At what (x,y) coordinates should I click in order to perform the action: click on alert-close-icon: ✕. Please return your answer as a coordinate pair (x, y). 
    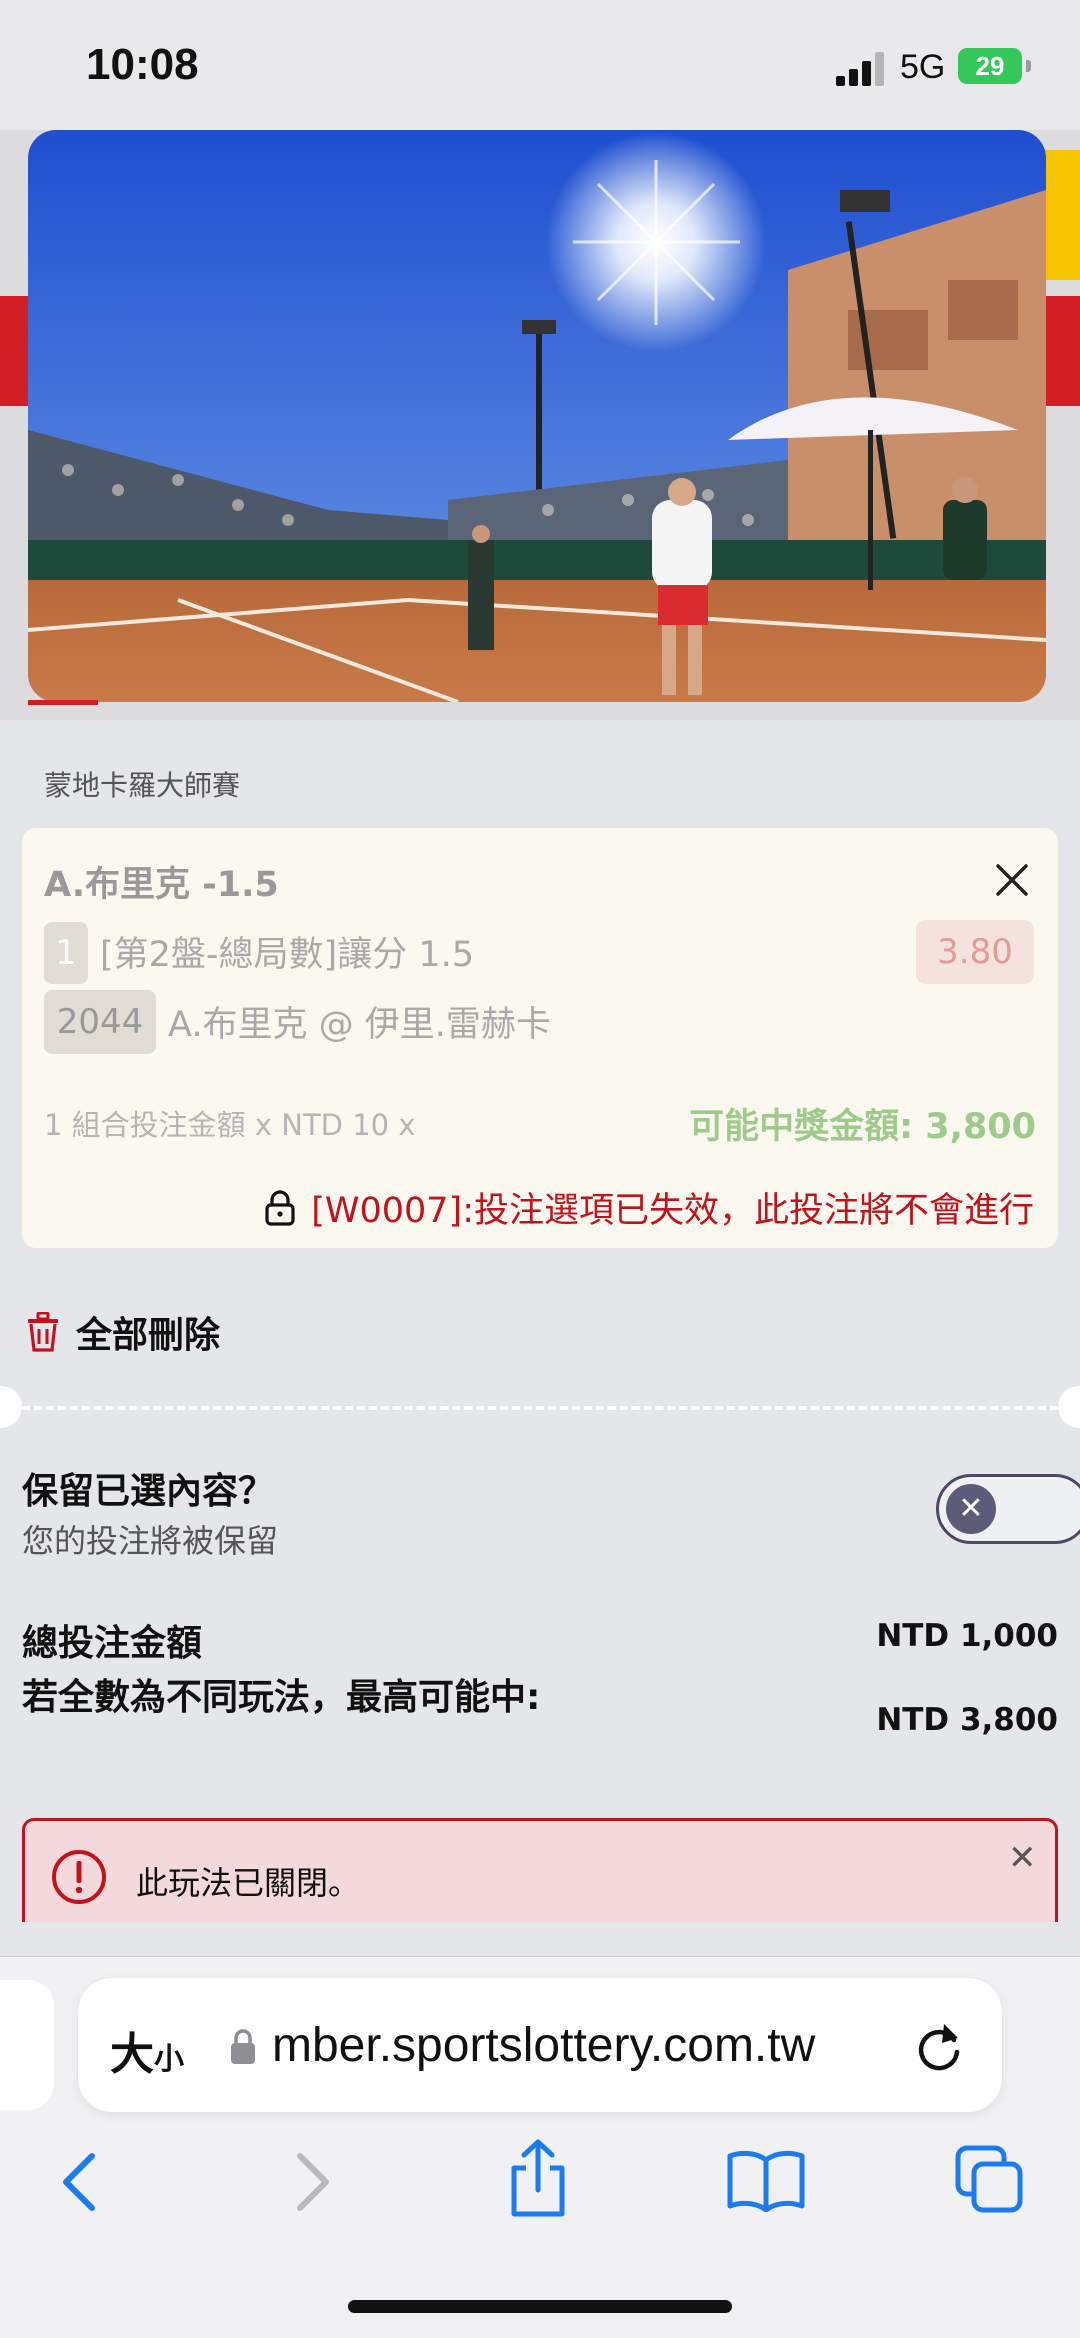
    Looking at the image, I should click on (1022, 1858).